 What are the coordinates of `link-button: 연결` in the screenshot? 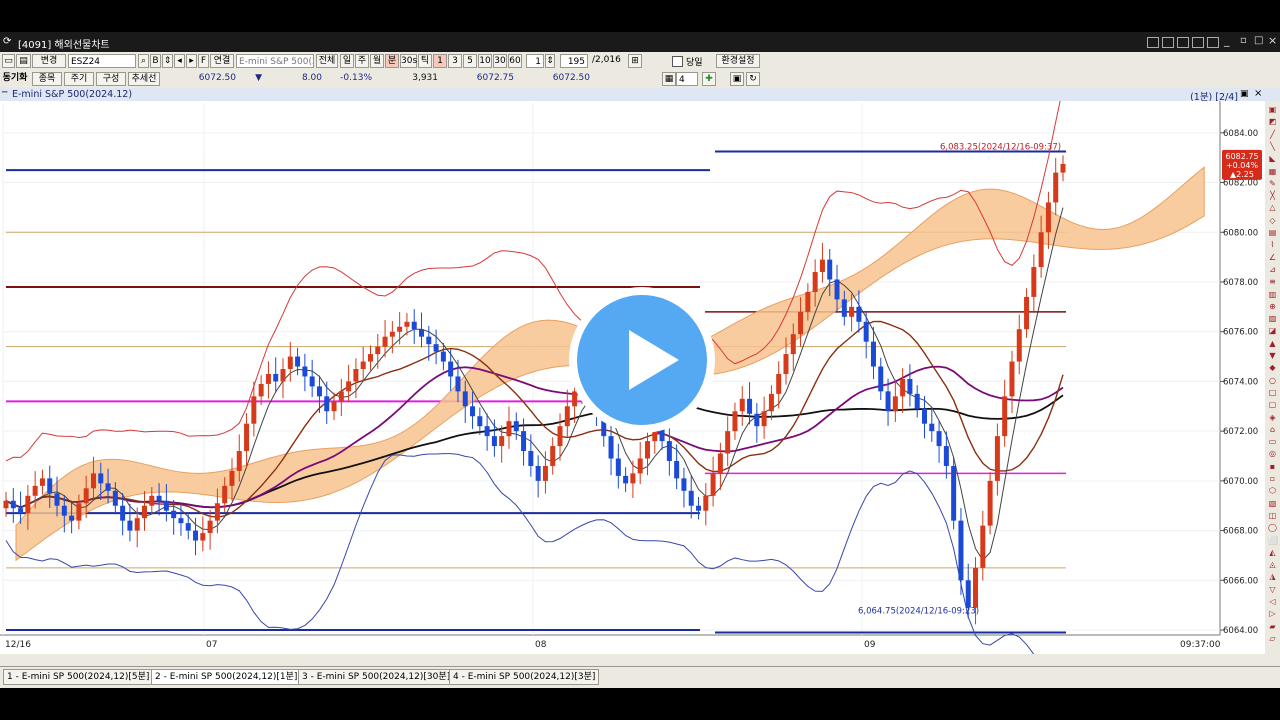 It's located at (222, 61).